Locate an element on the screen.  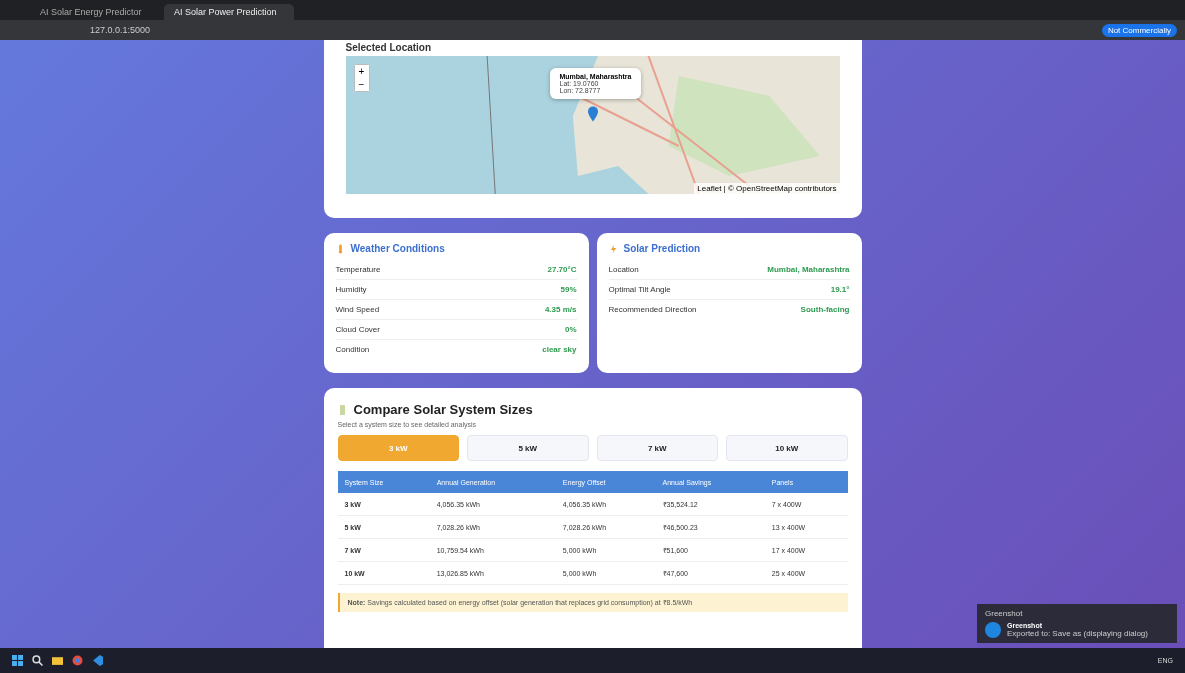
notification-app-name: Greenshot is located at coordinates (1004, 613).